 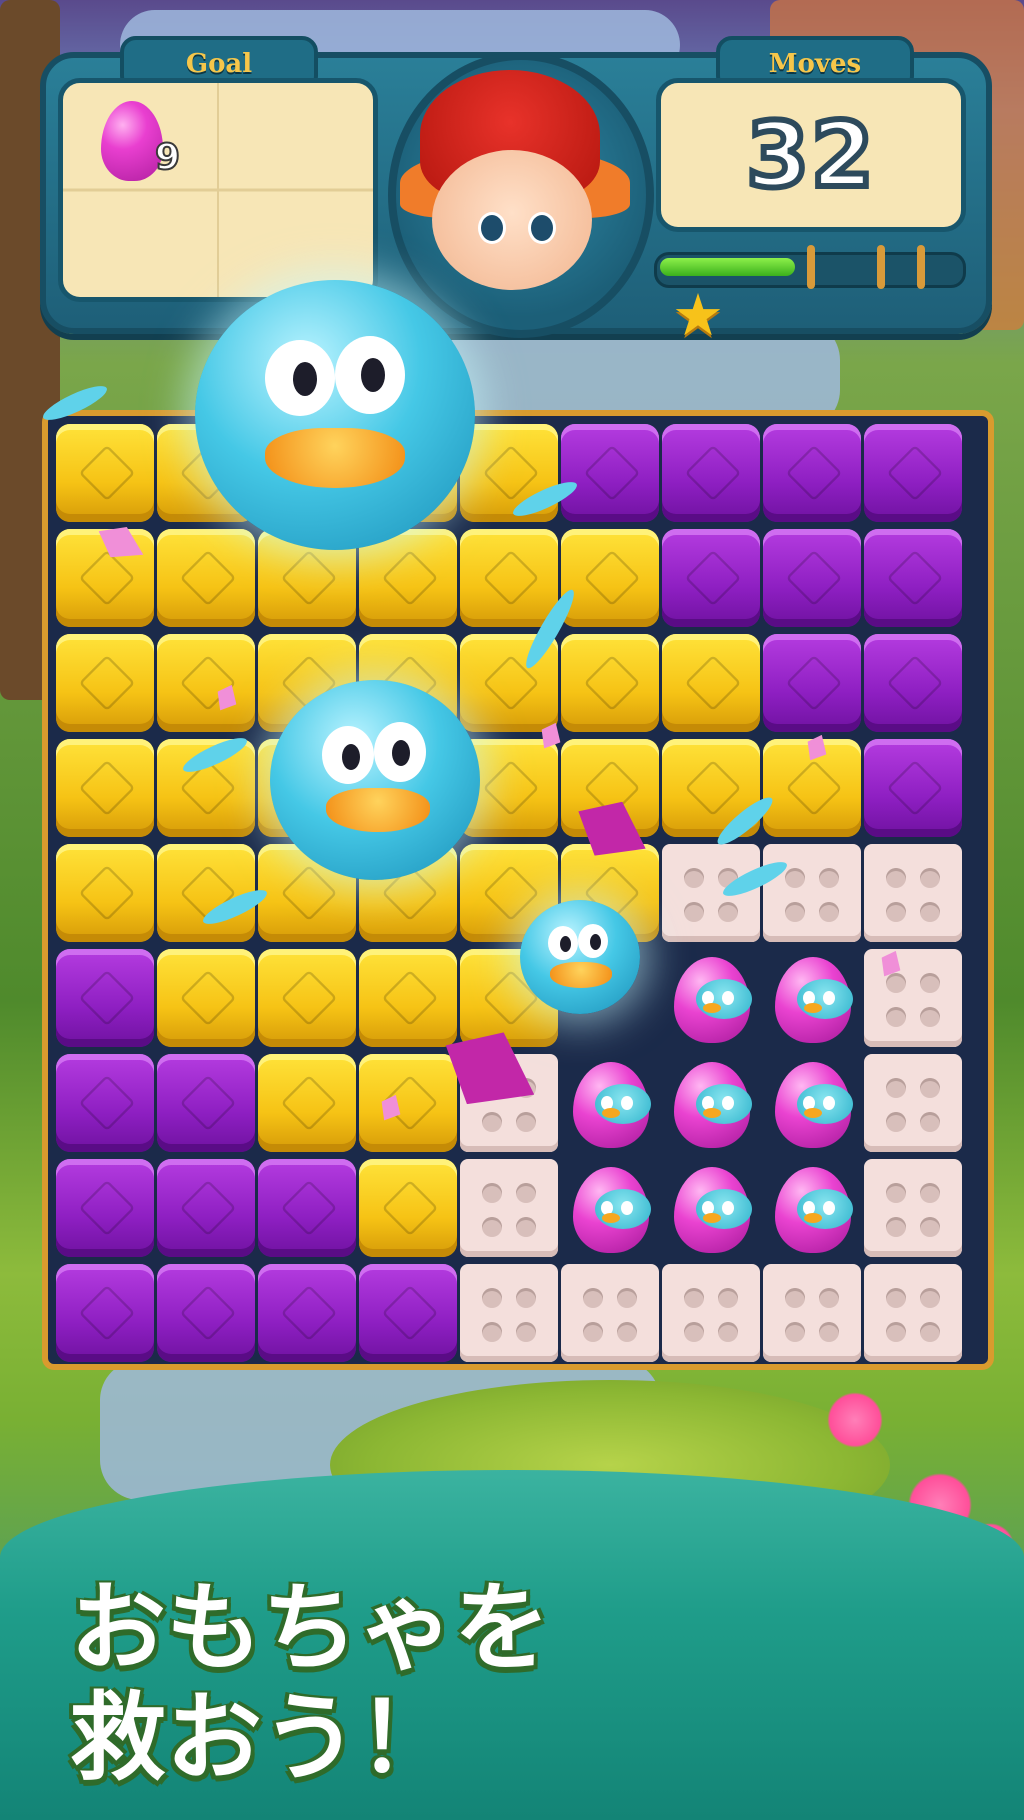 I want to click on flower-icon, so click(x=855, y=1420).